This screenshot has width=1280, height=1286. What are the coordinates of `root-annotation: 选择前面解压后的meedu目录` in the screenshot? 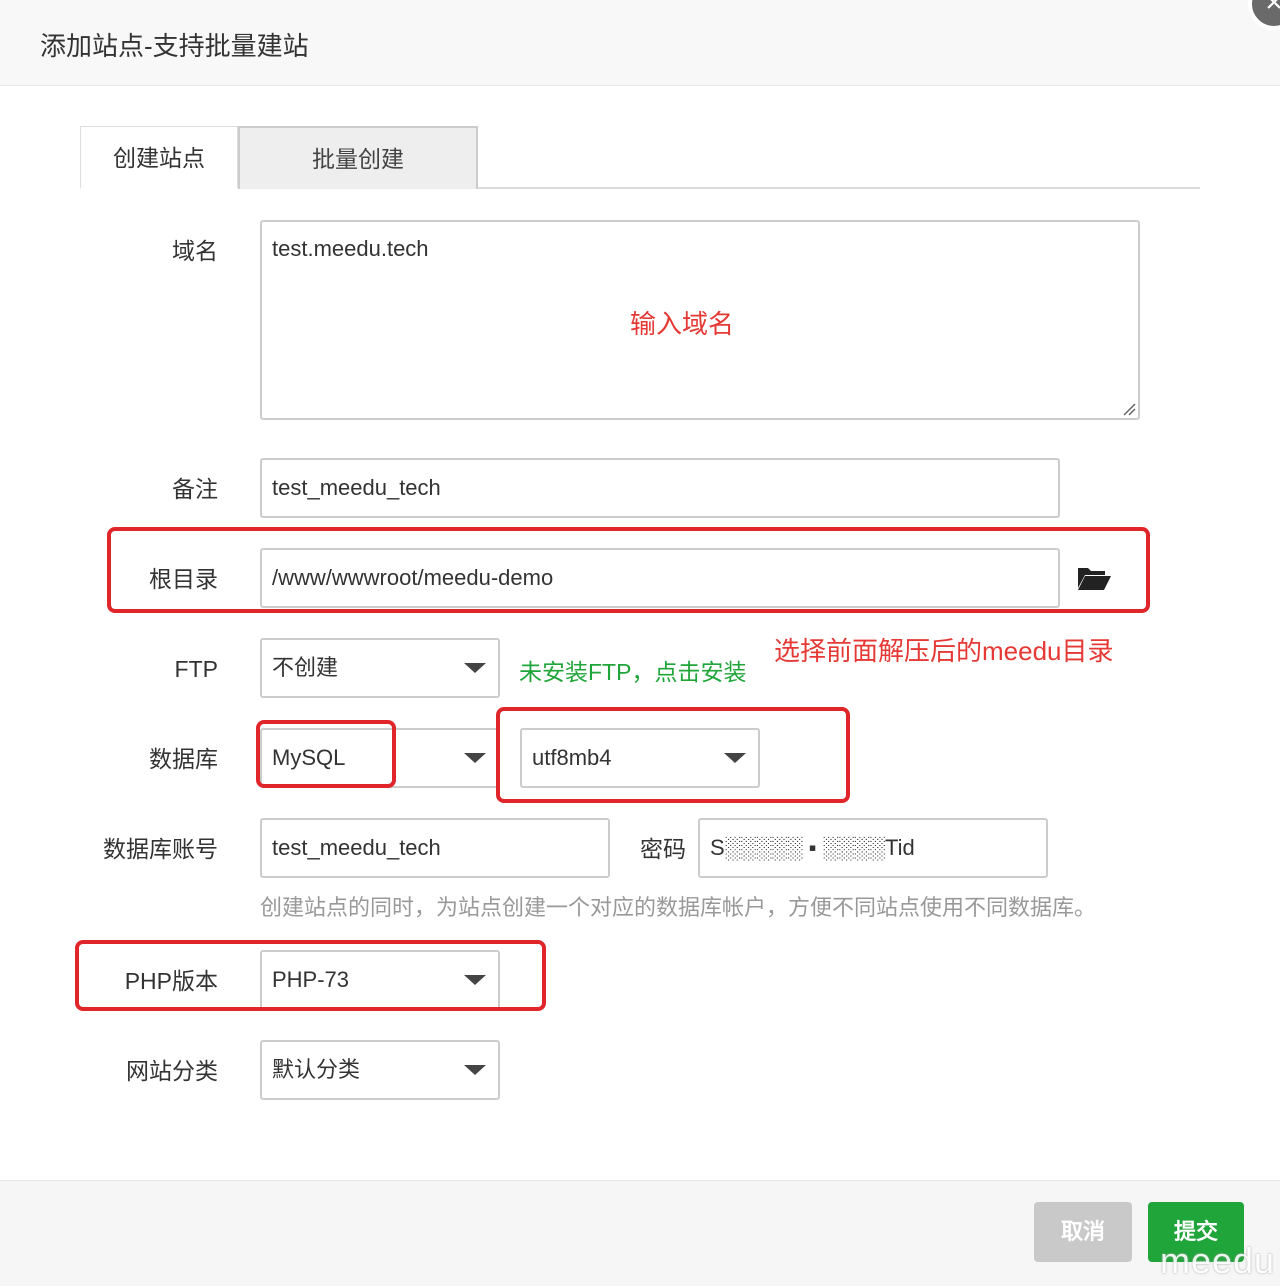 It's located at (944, 651).